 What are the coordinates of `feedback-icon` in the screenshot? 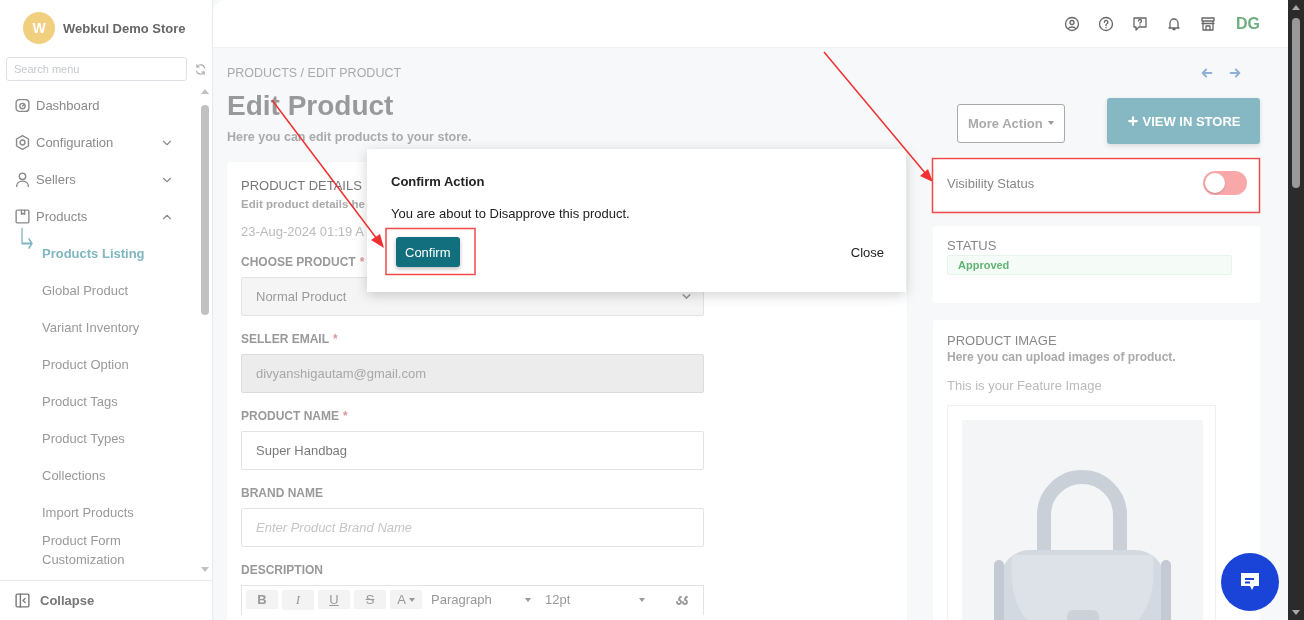 It's located at (1140, 23).